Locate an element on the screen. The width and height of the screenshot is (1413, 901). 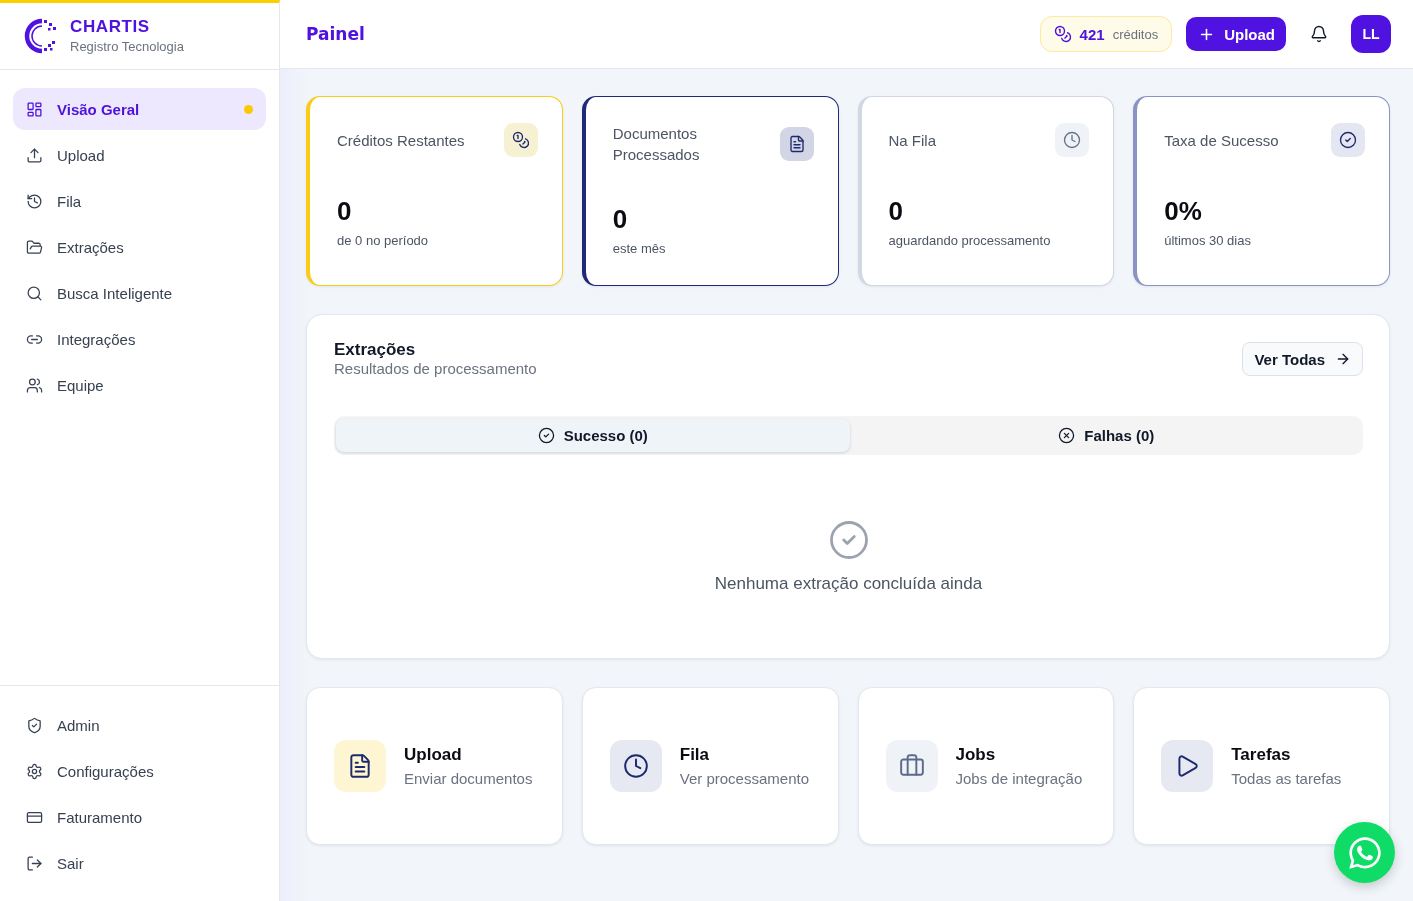
nav-item: Sair is located at coordinates (139, 863).